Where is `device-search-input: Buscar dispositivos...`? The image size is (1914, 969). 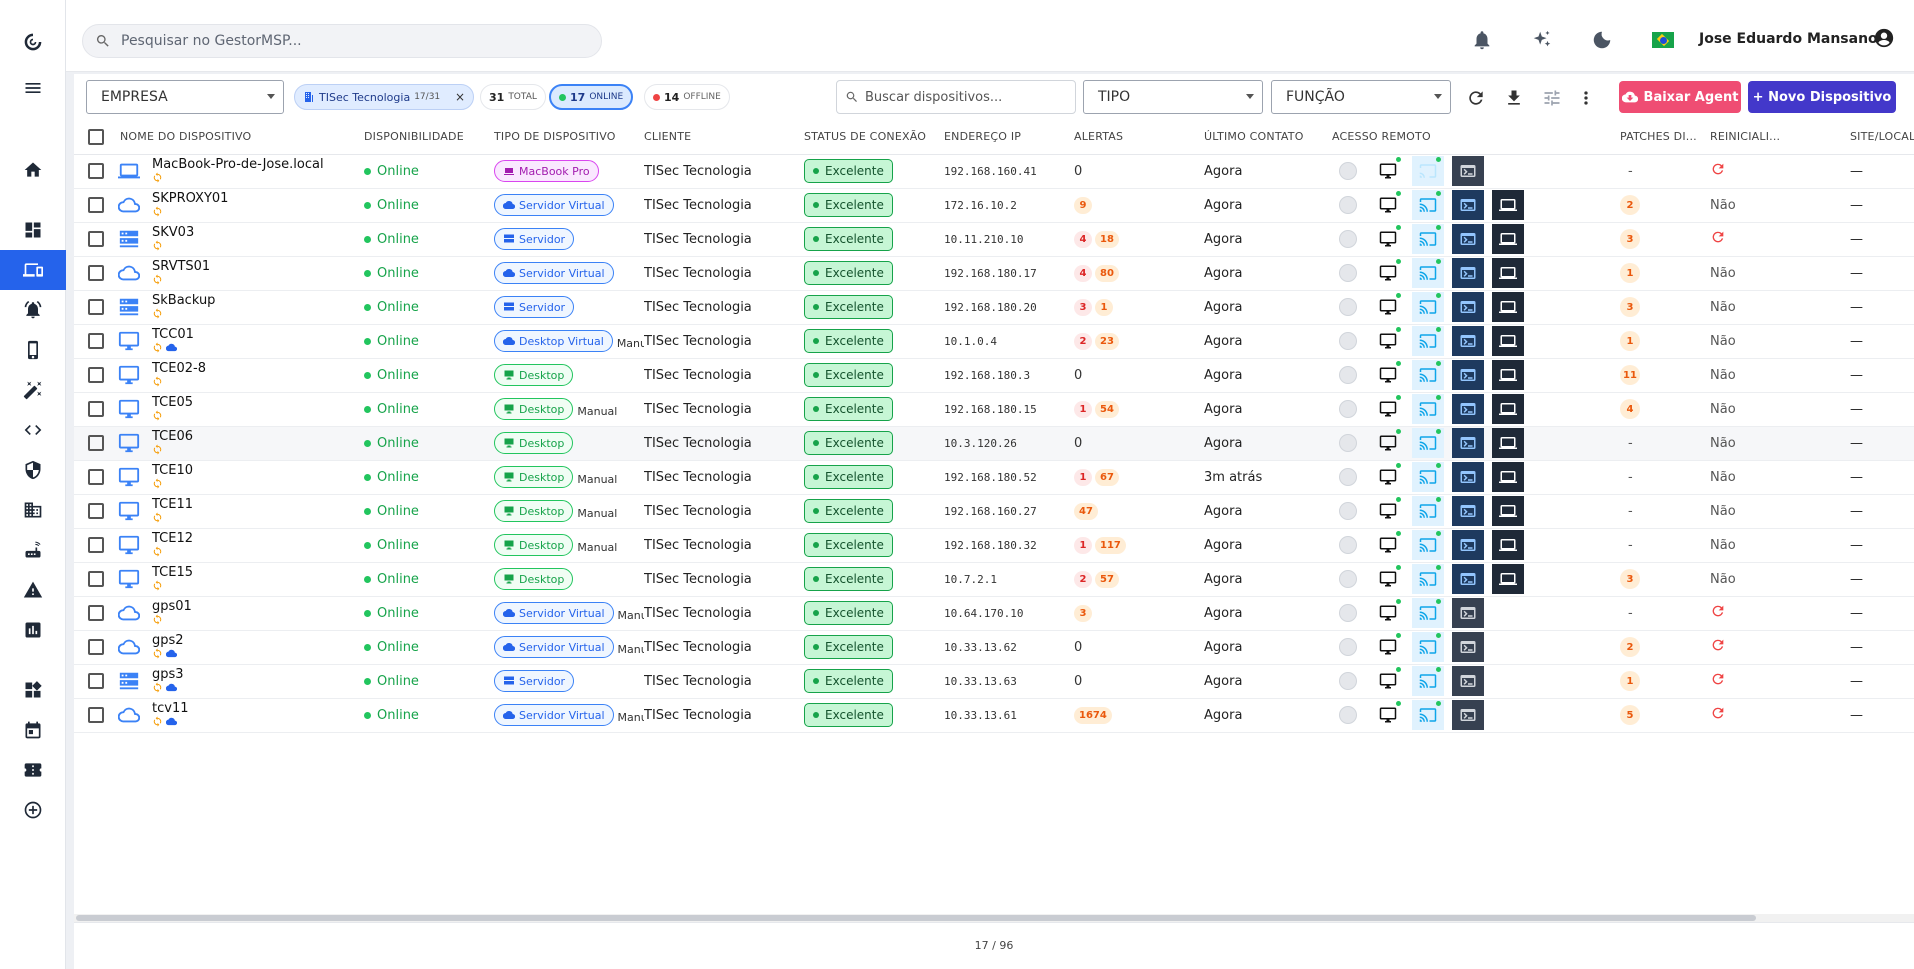
device-search-input: Buscar dispositivos... is located at coordinates (956, 97).